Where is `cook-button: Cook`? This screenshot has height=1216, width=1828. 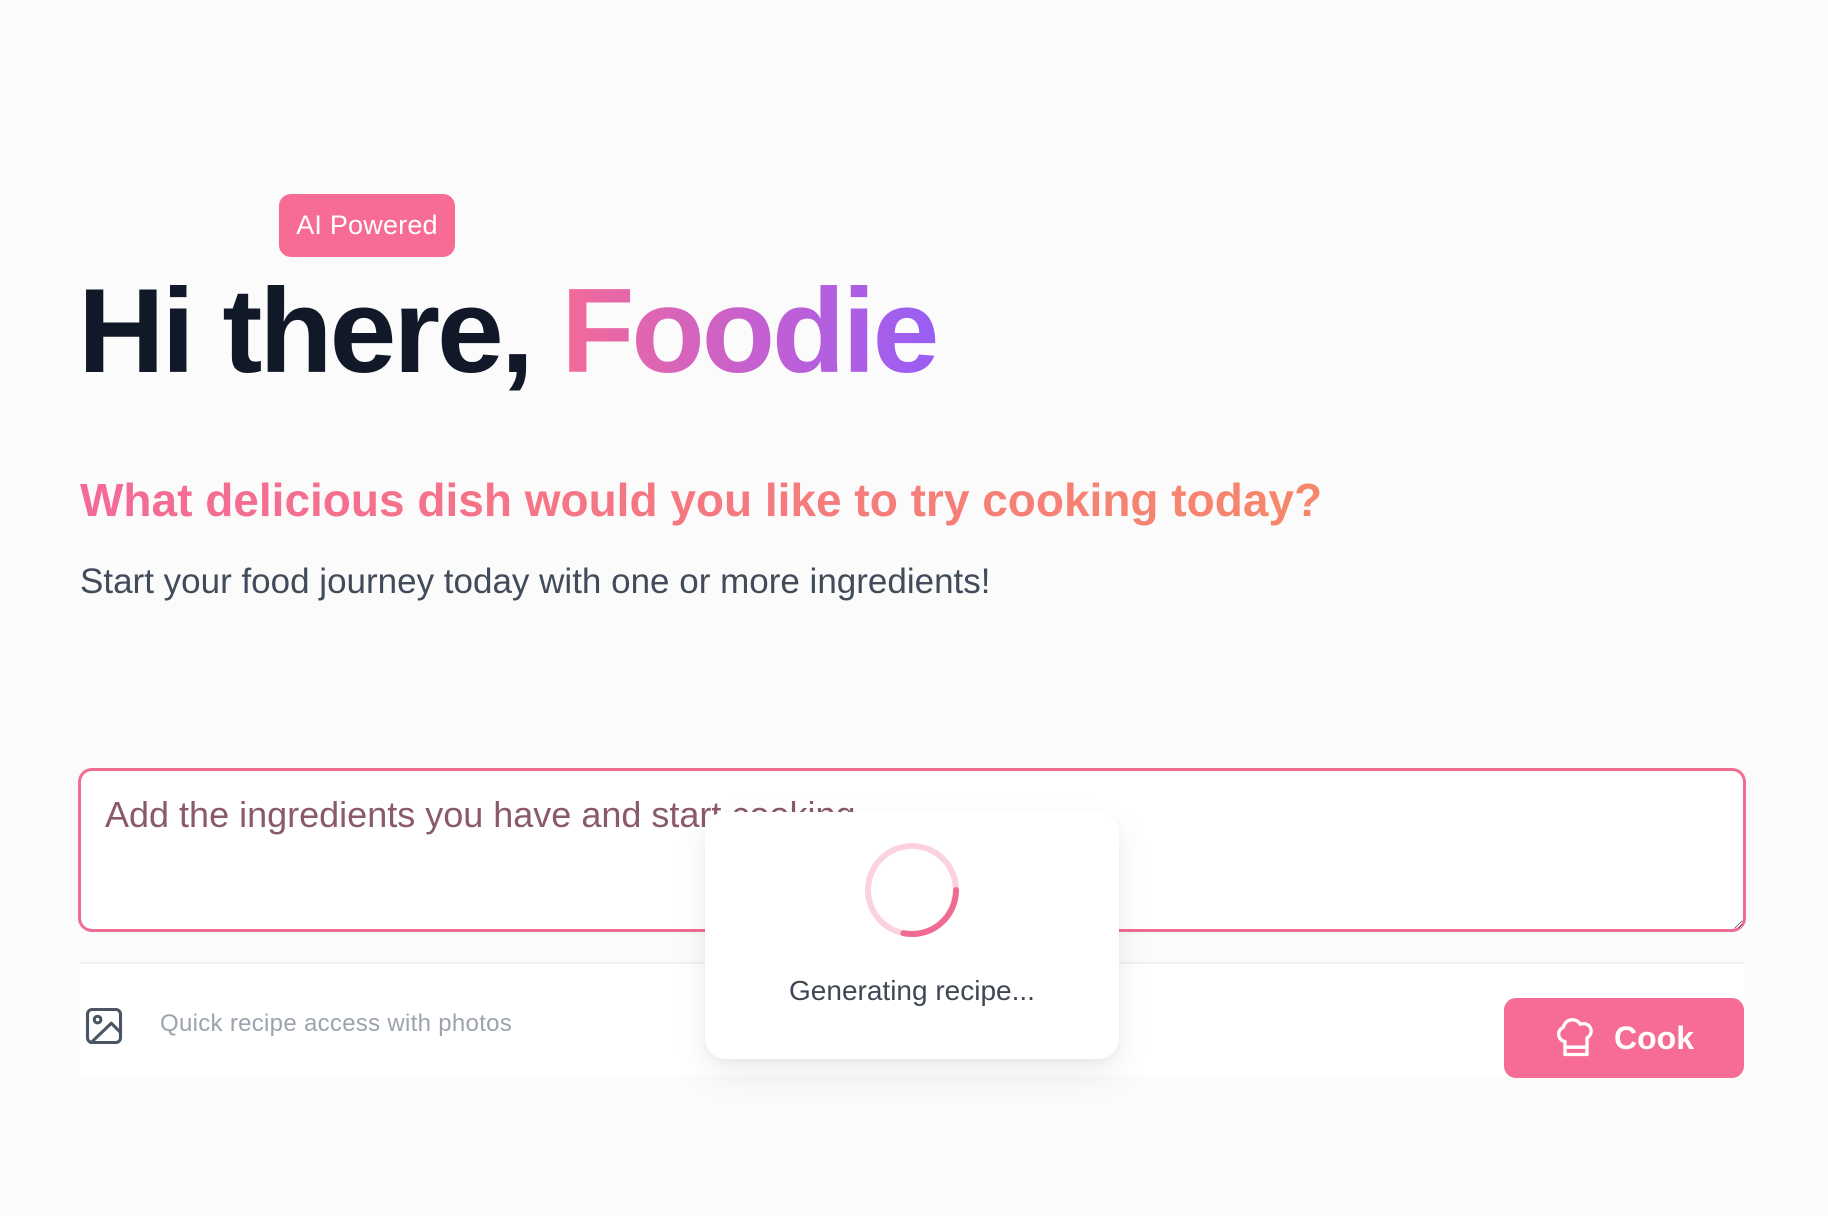
cook-button: Cook is located at coordinates (1624, 1038).